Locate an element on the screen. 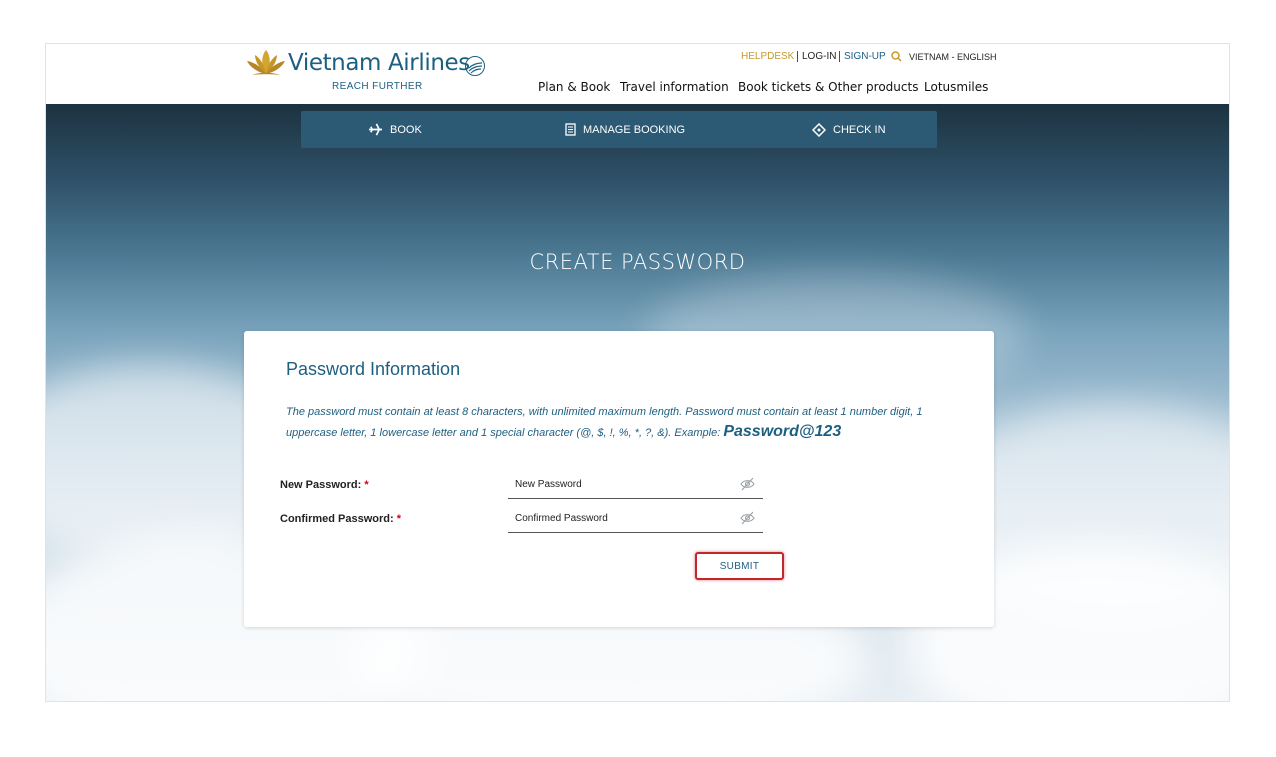 The width and height of the screenshot is (1276, 757). new-password-field is located at coordinates (635, 484).